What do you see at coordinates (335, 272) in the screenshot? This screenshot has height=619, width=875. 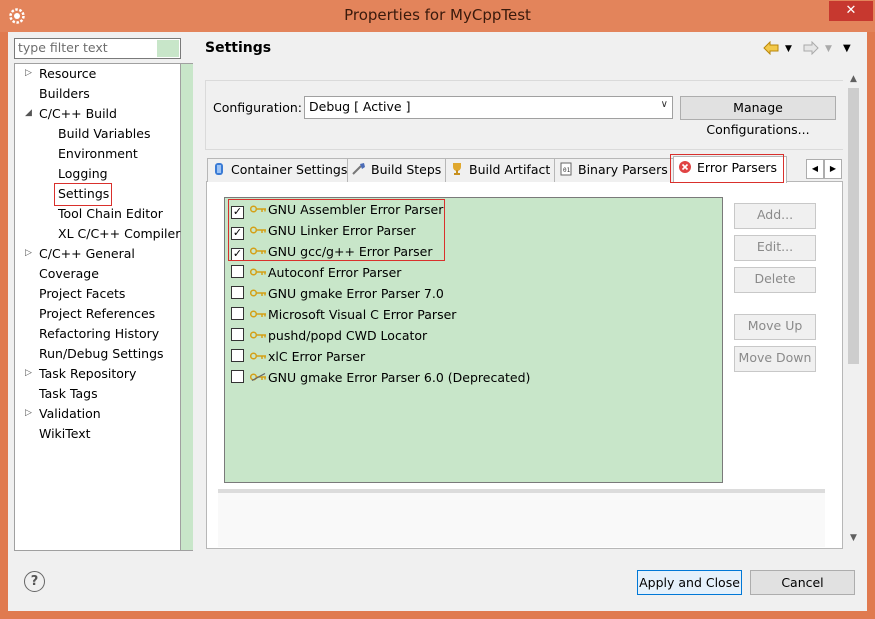 I see `parser-label: Autoconf Error Parser` at bounding box center [335, 272].